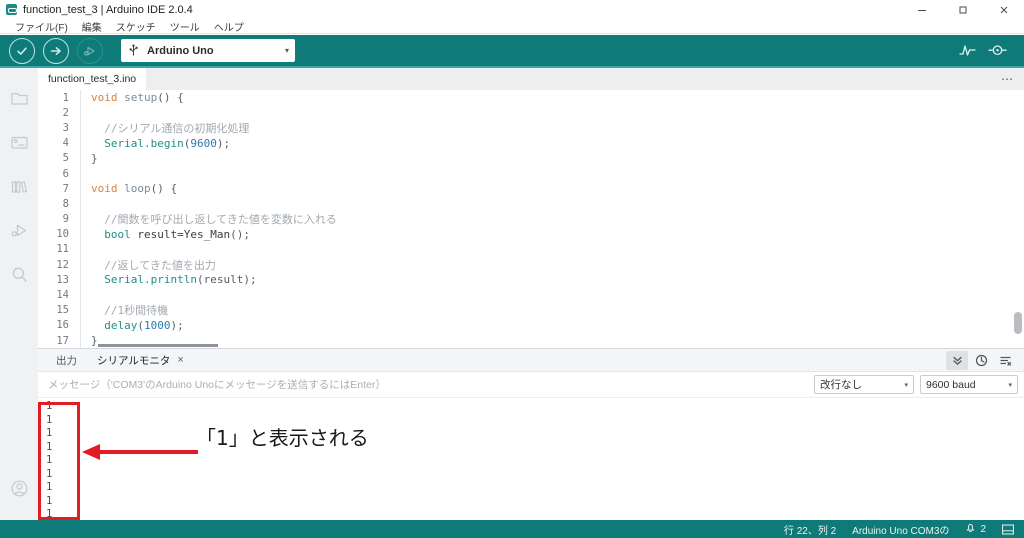 The width and height of the screenshot is (1024, 538). I want to click on line-number: 2, so click(65, 112).